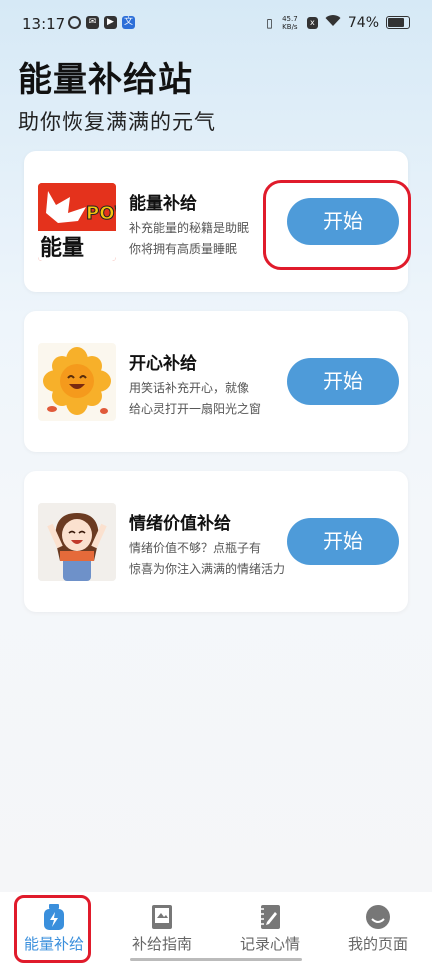 This screenshot has width=432, height=964. I want to click on notification-app-icon, so click(74, 22).